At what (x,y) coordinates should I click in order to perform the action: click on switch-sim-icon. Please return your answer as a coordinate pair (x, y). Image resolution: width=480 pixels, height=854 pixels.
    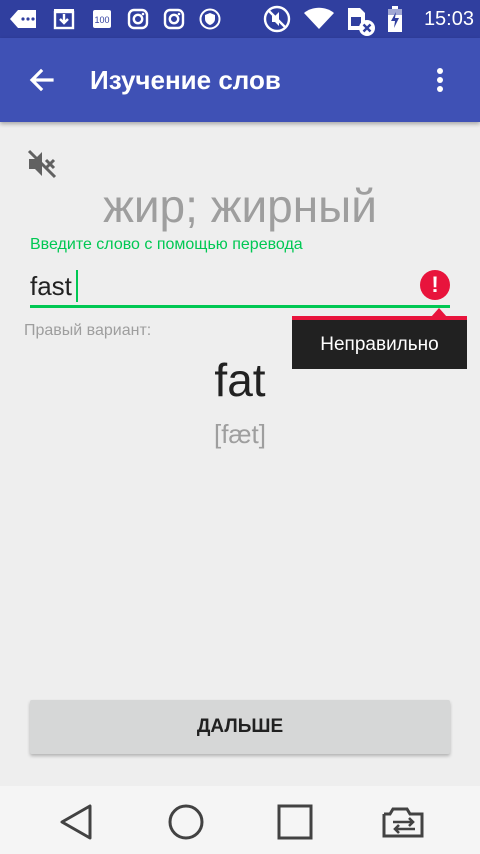
    Looking at the image, I should click on (403, 822).